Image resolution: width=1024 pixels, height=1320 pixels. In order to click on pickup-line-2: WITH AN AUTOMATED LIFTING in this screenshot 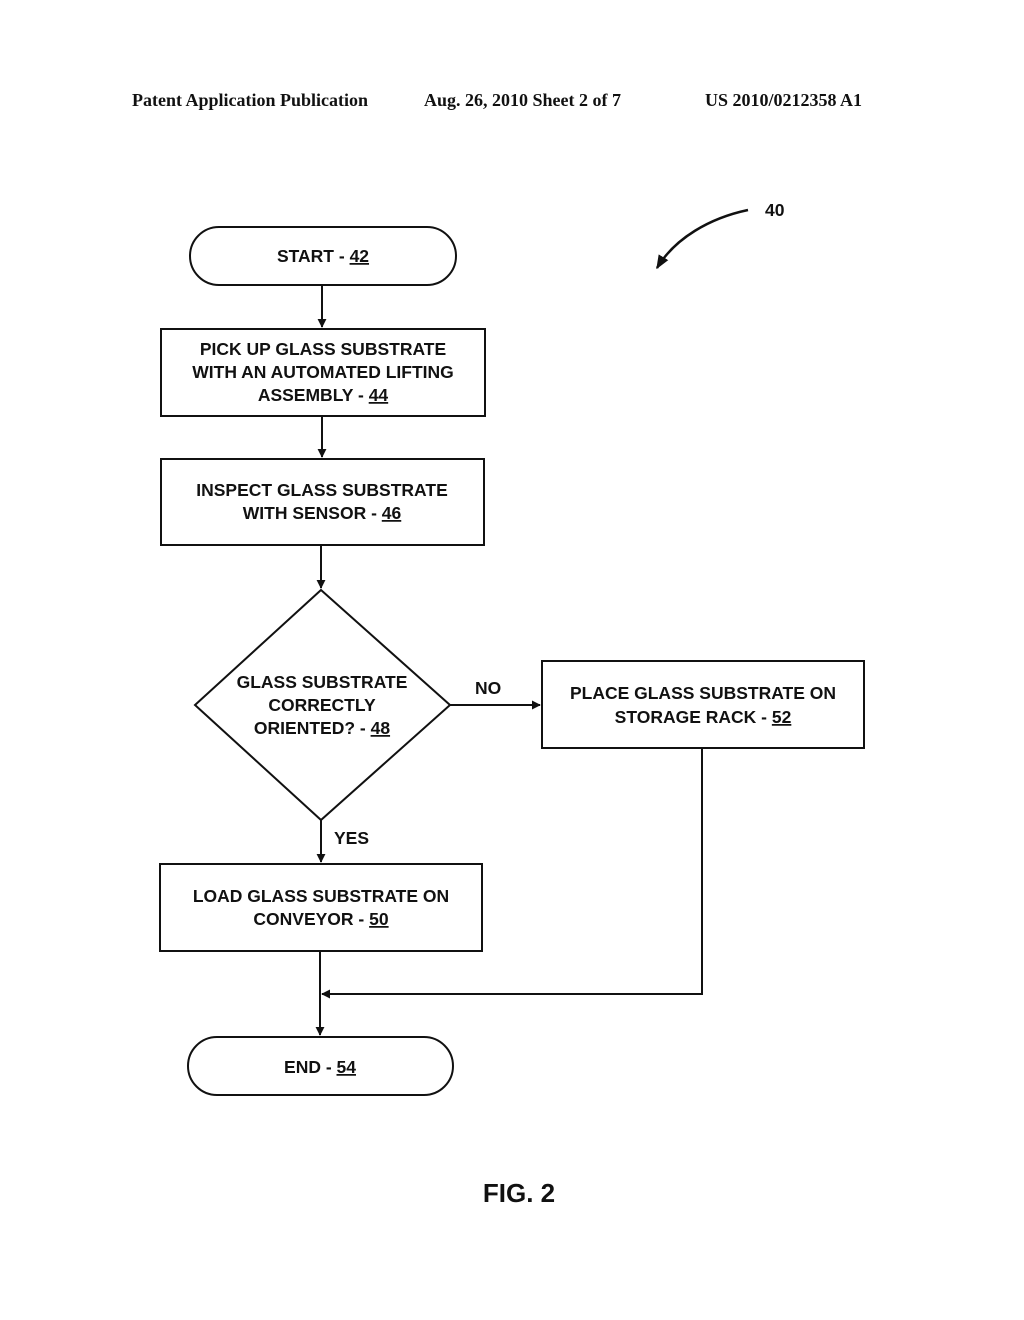, I will do `click(323, 372)`.